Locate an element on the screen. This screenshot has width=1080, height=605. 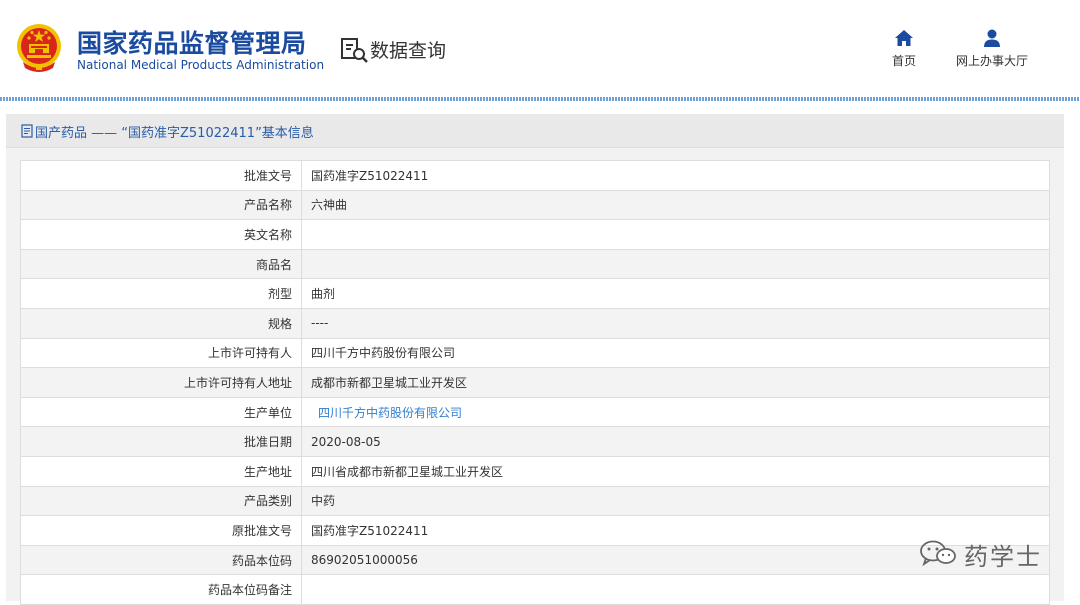
row-label: 英文名称 is located at coordinates (161, 234).